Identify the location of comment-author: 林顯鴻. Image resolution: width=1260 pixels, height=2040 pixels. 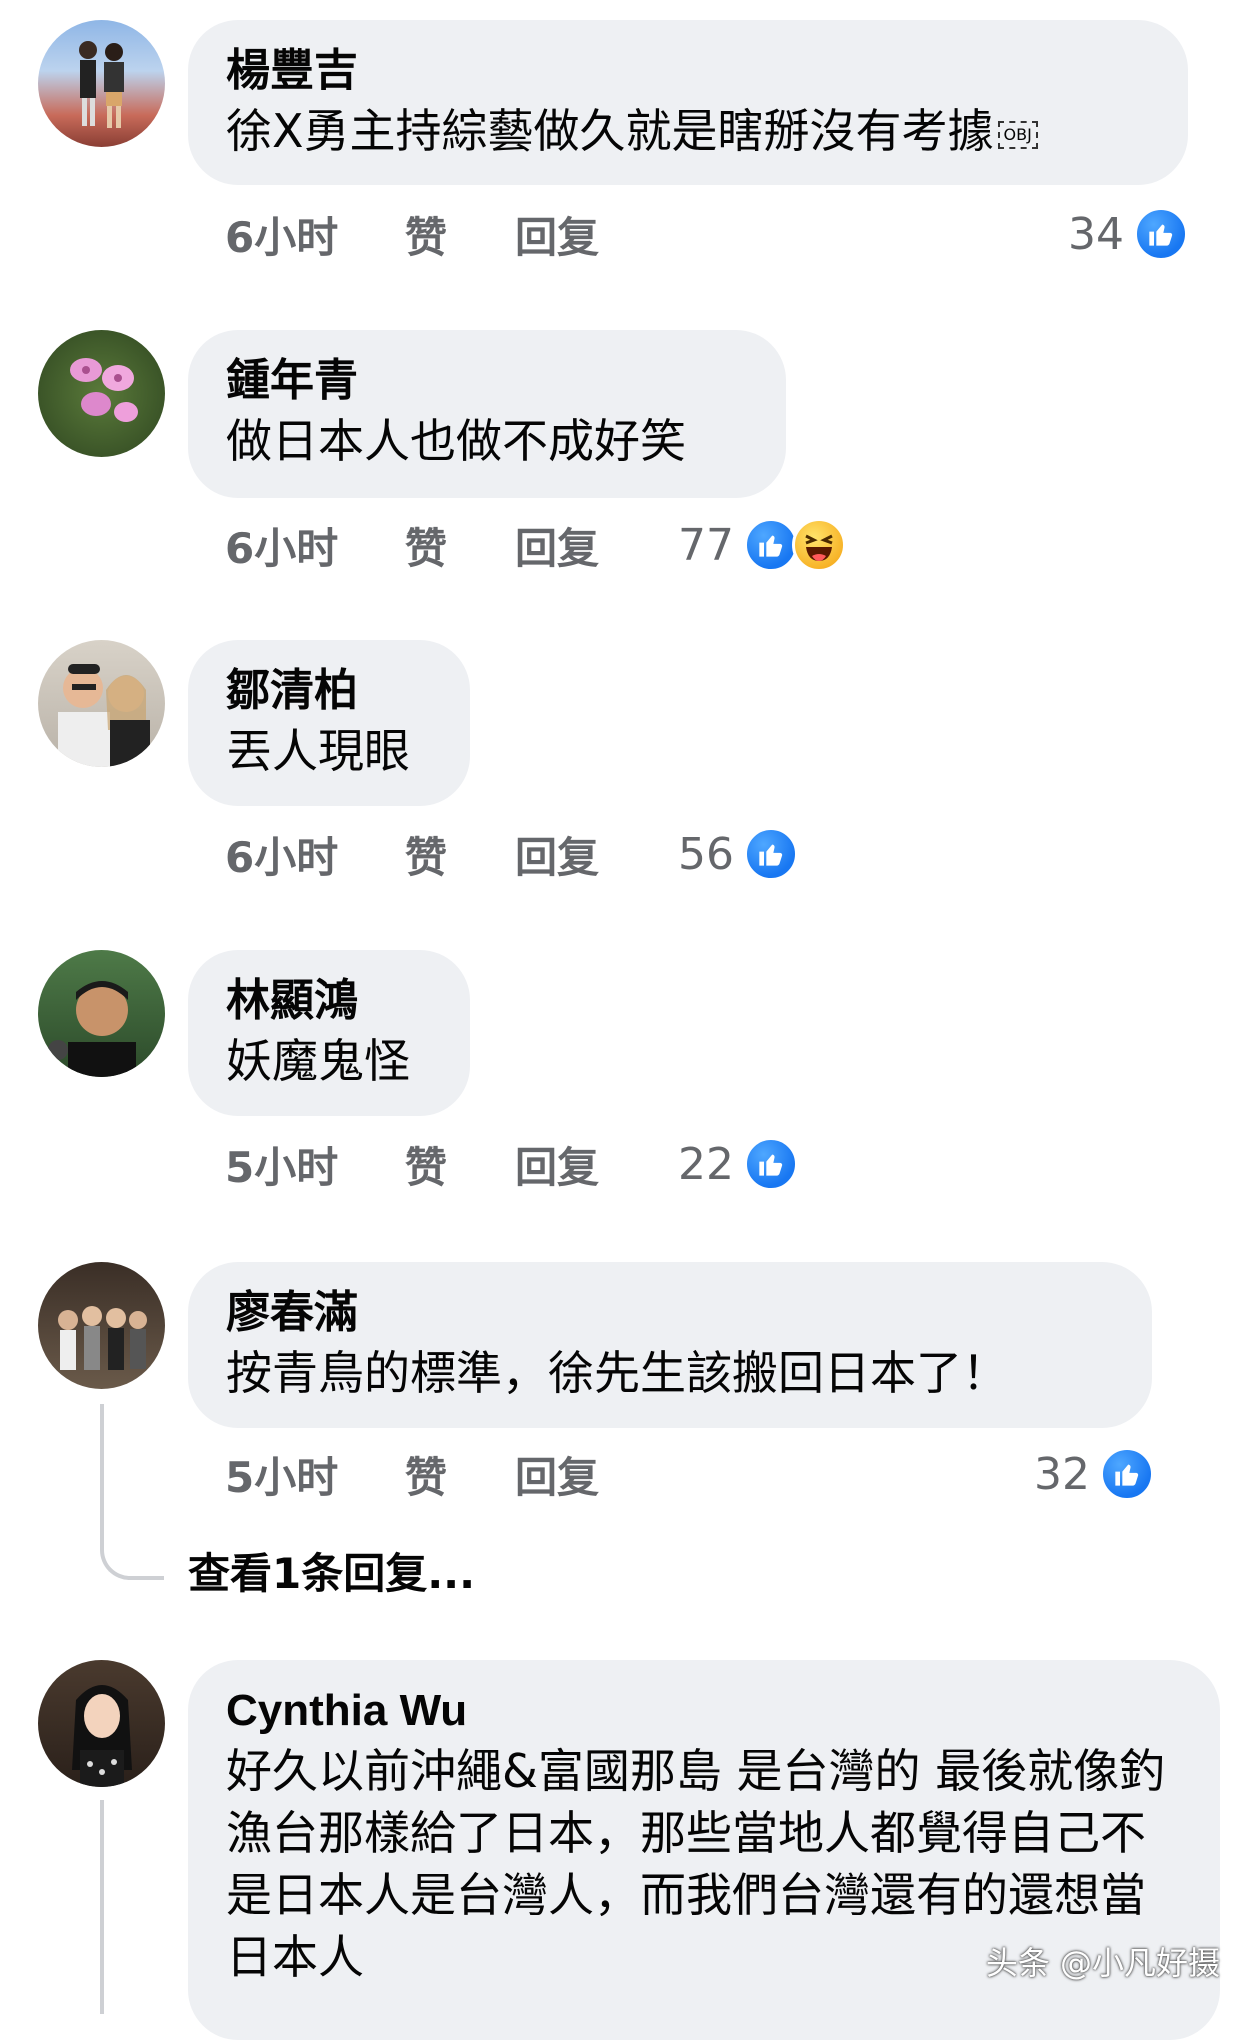
(329, 1001).